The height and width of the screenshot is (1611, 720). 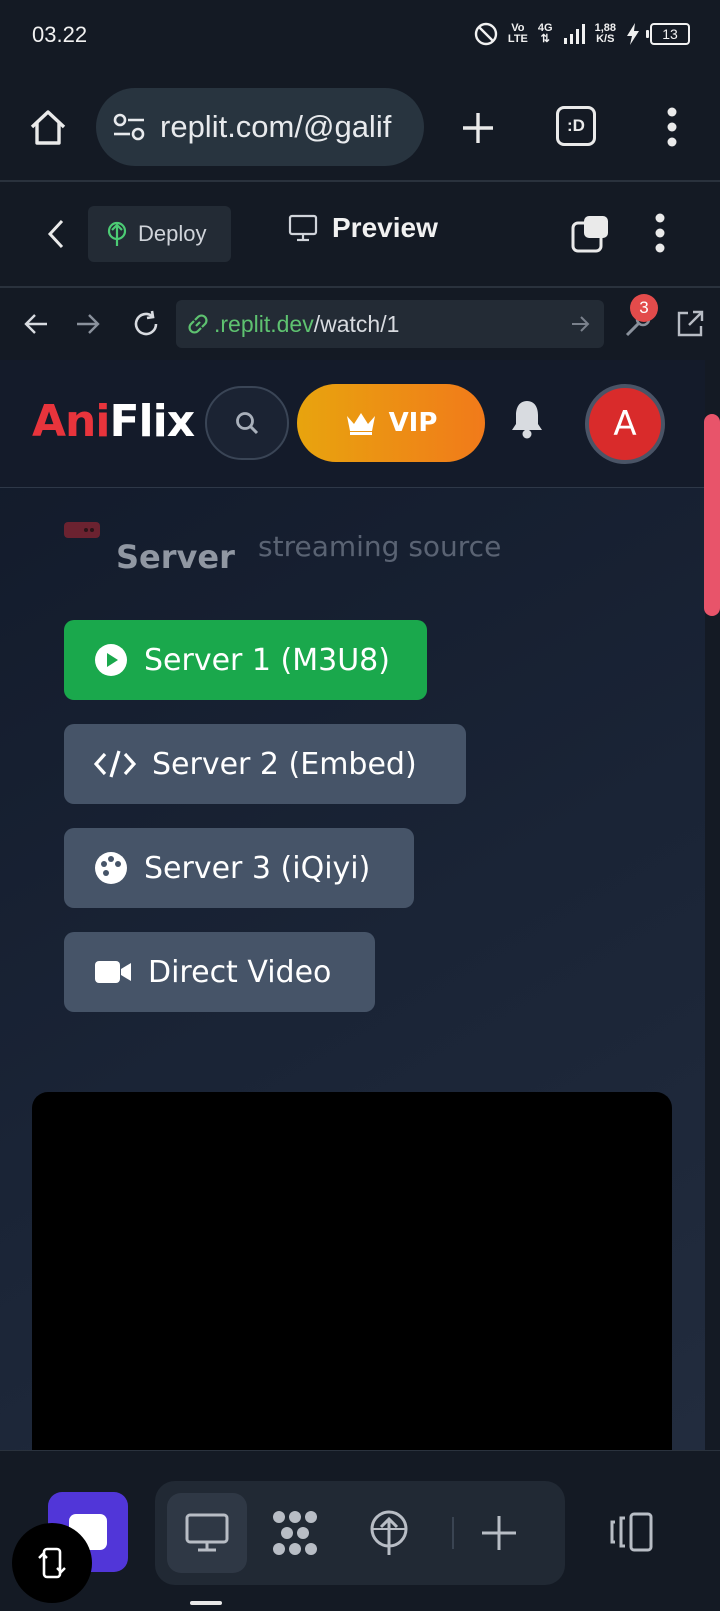 I want to click on status-time: 03.22, so click(x=60, y=34).